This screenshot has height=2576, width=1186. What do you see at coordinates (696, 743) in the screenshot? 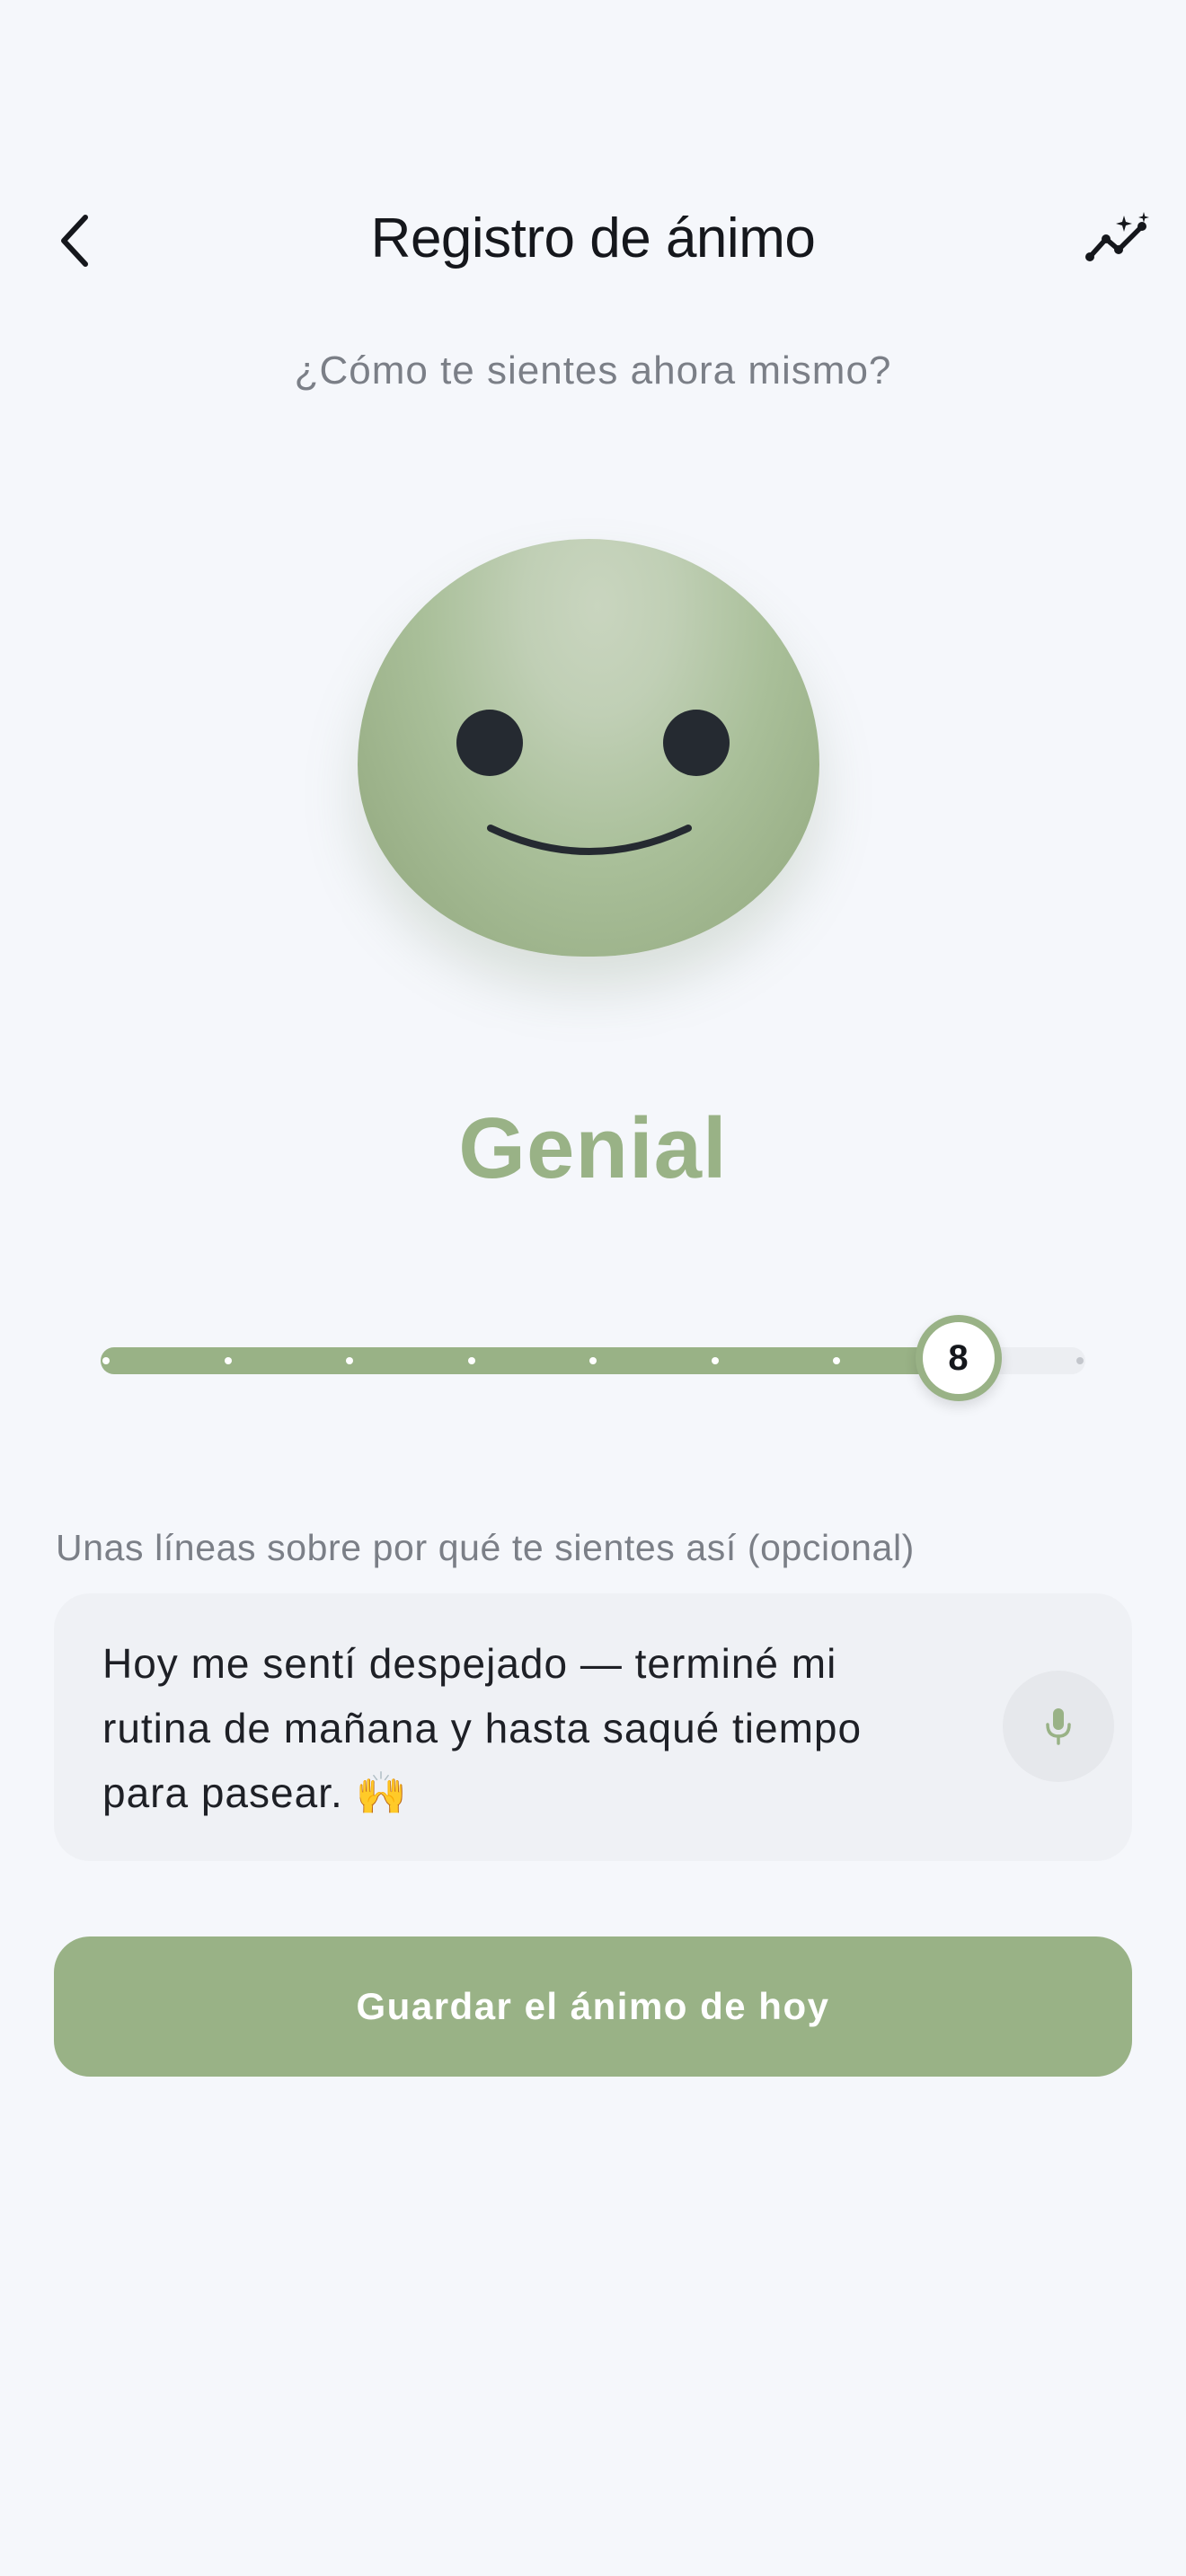
I see `right-eye` at bounding box center [696, 743].